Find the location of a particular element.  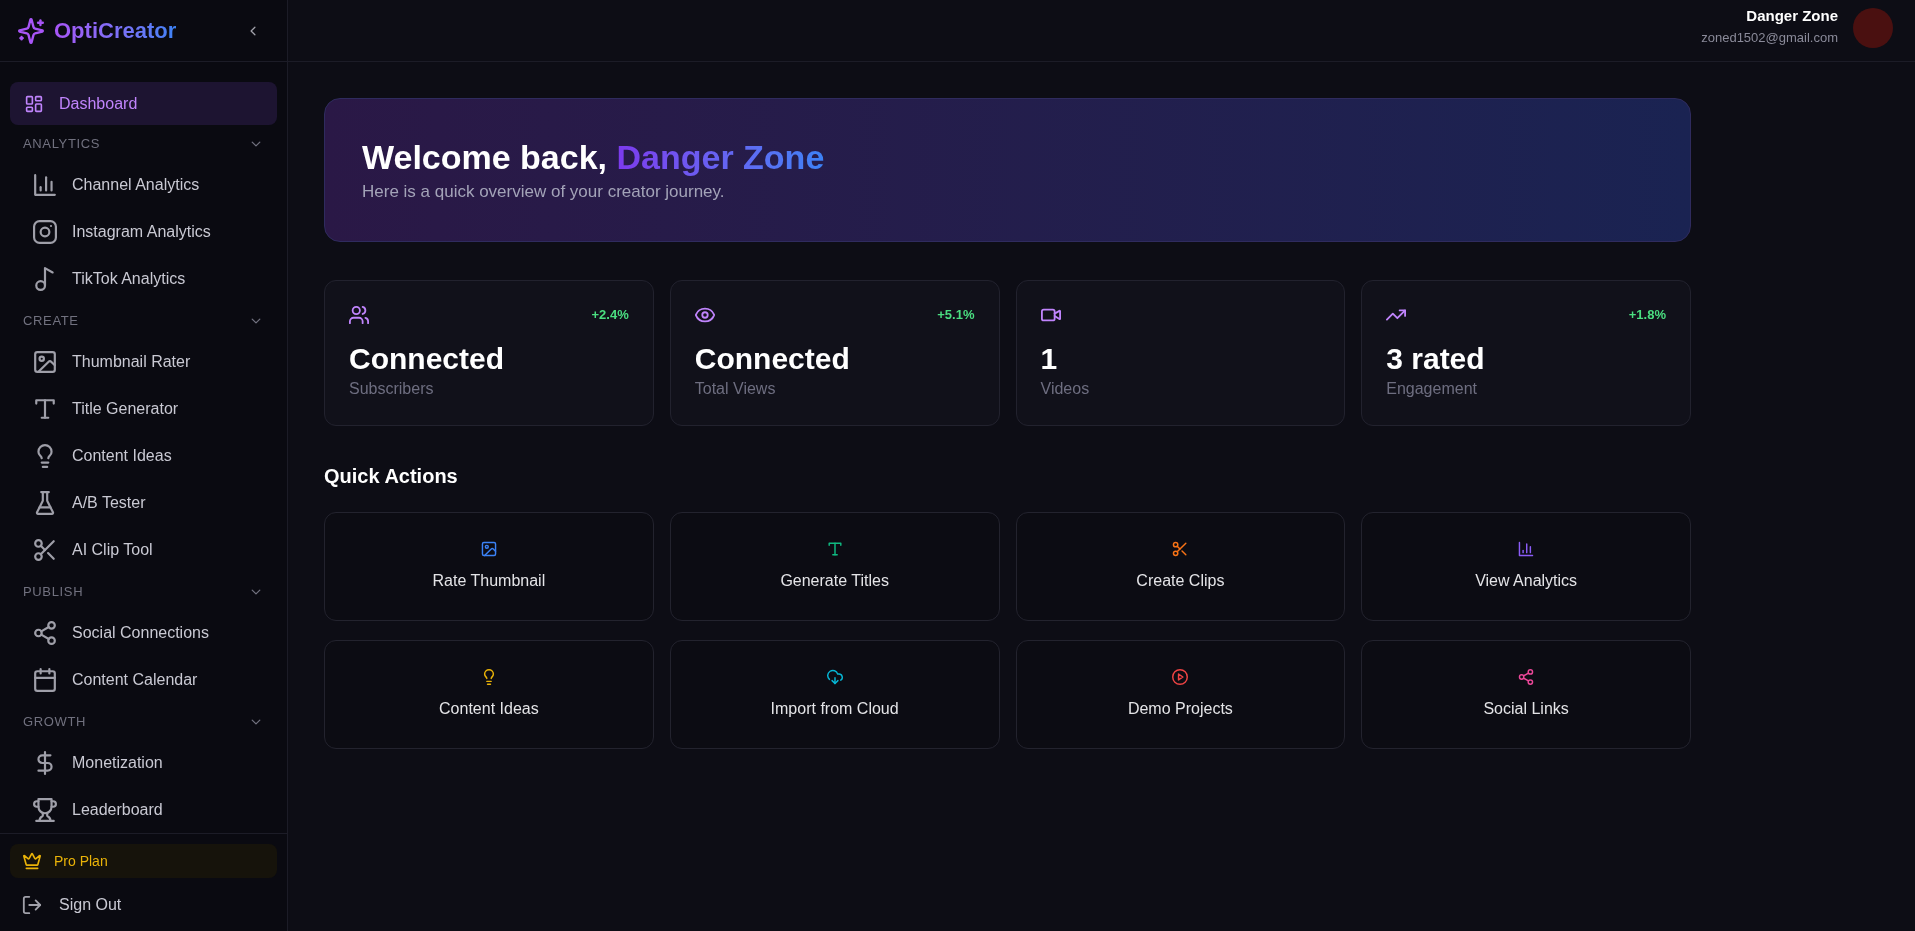

logout-icon is located at coordinates (32, 905).